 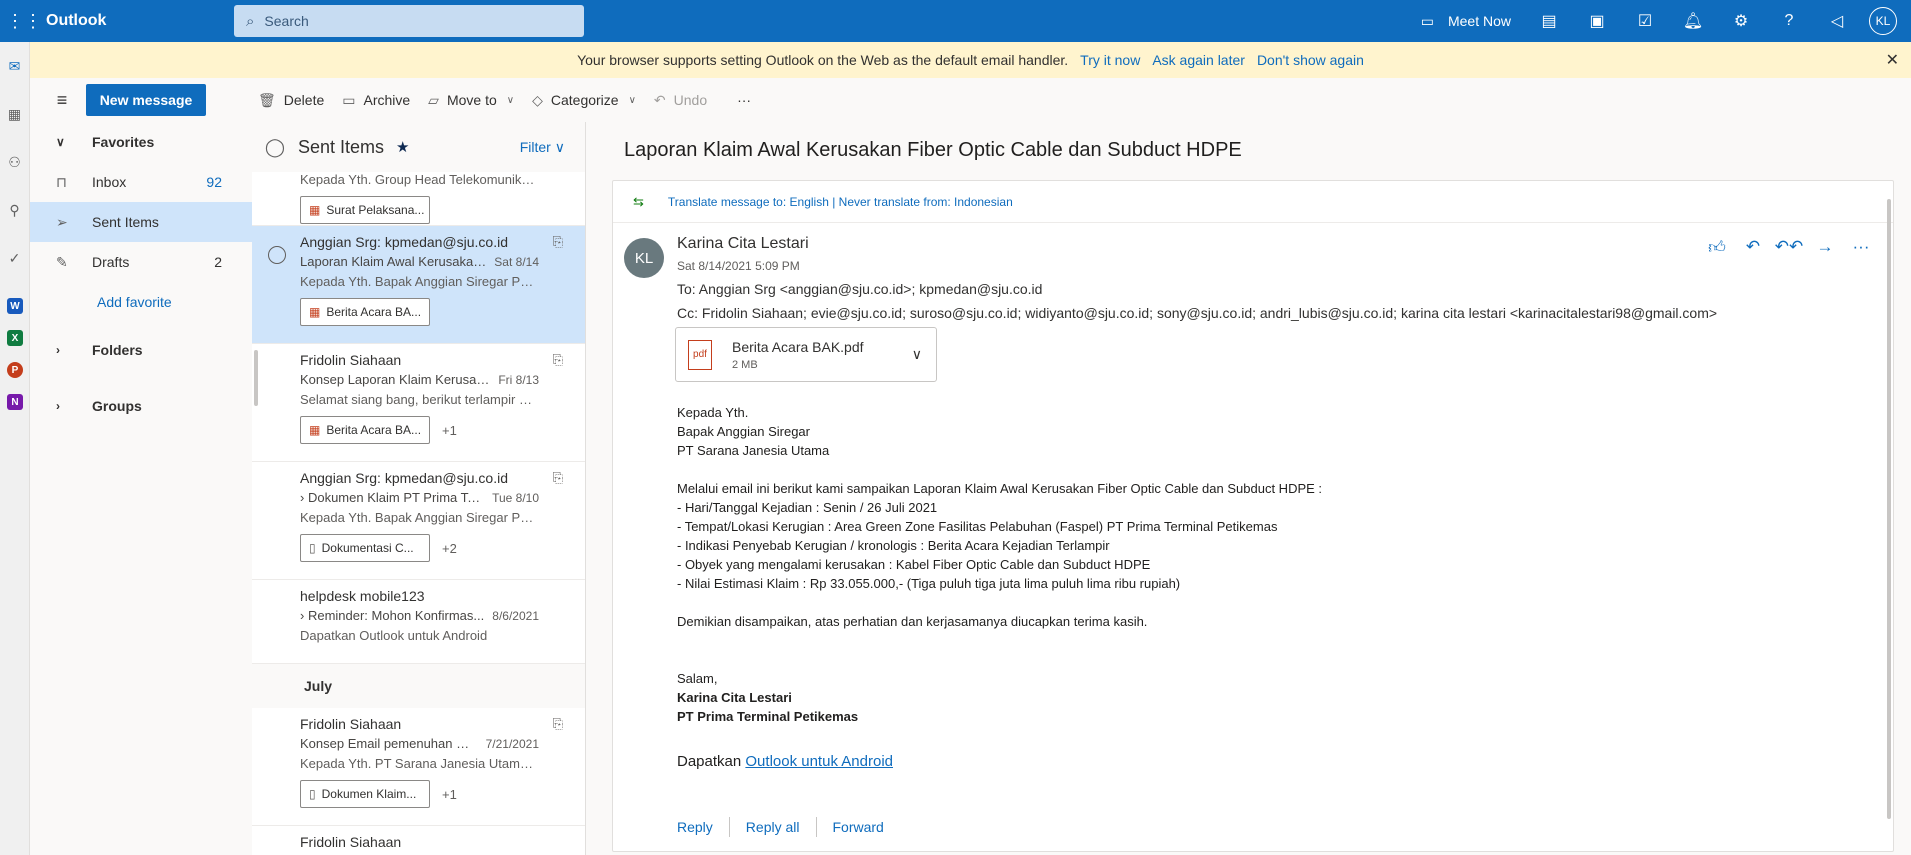 I want to click on message-actions: 👍︎ ↶ ↶↶ → ···, so click(x=1789, y=247).